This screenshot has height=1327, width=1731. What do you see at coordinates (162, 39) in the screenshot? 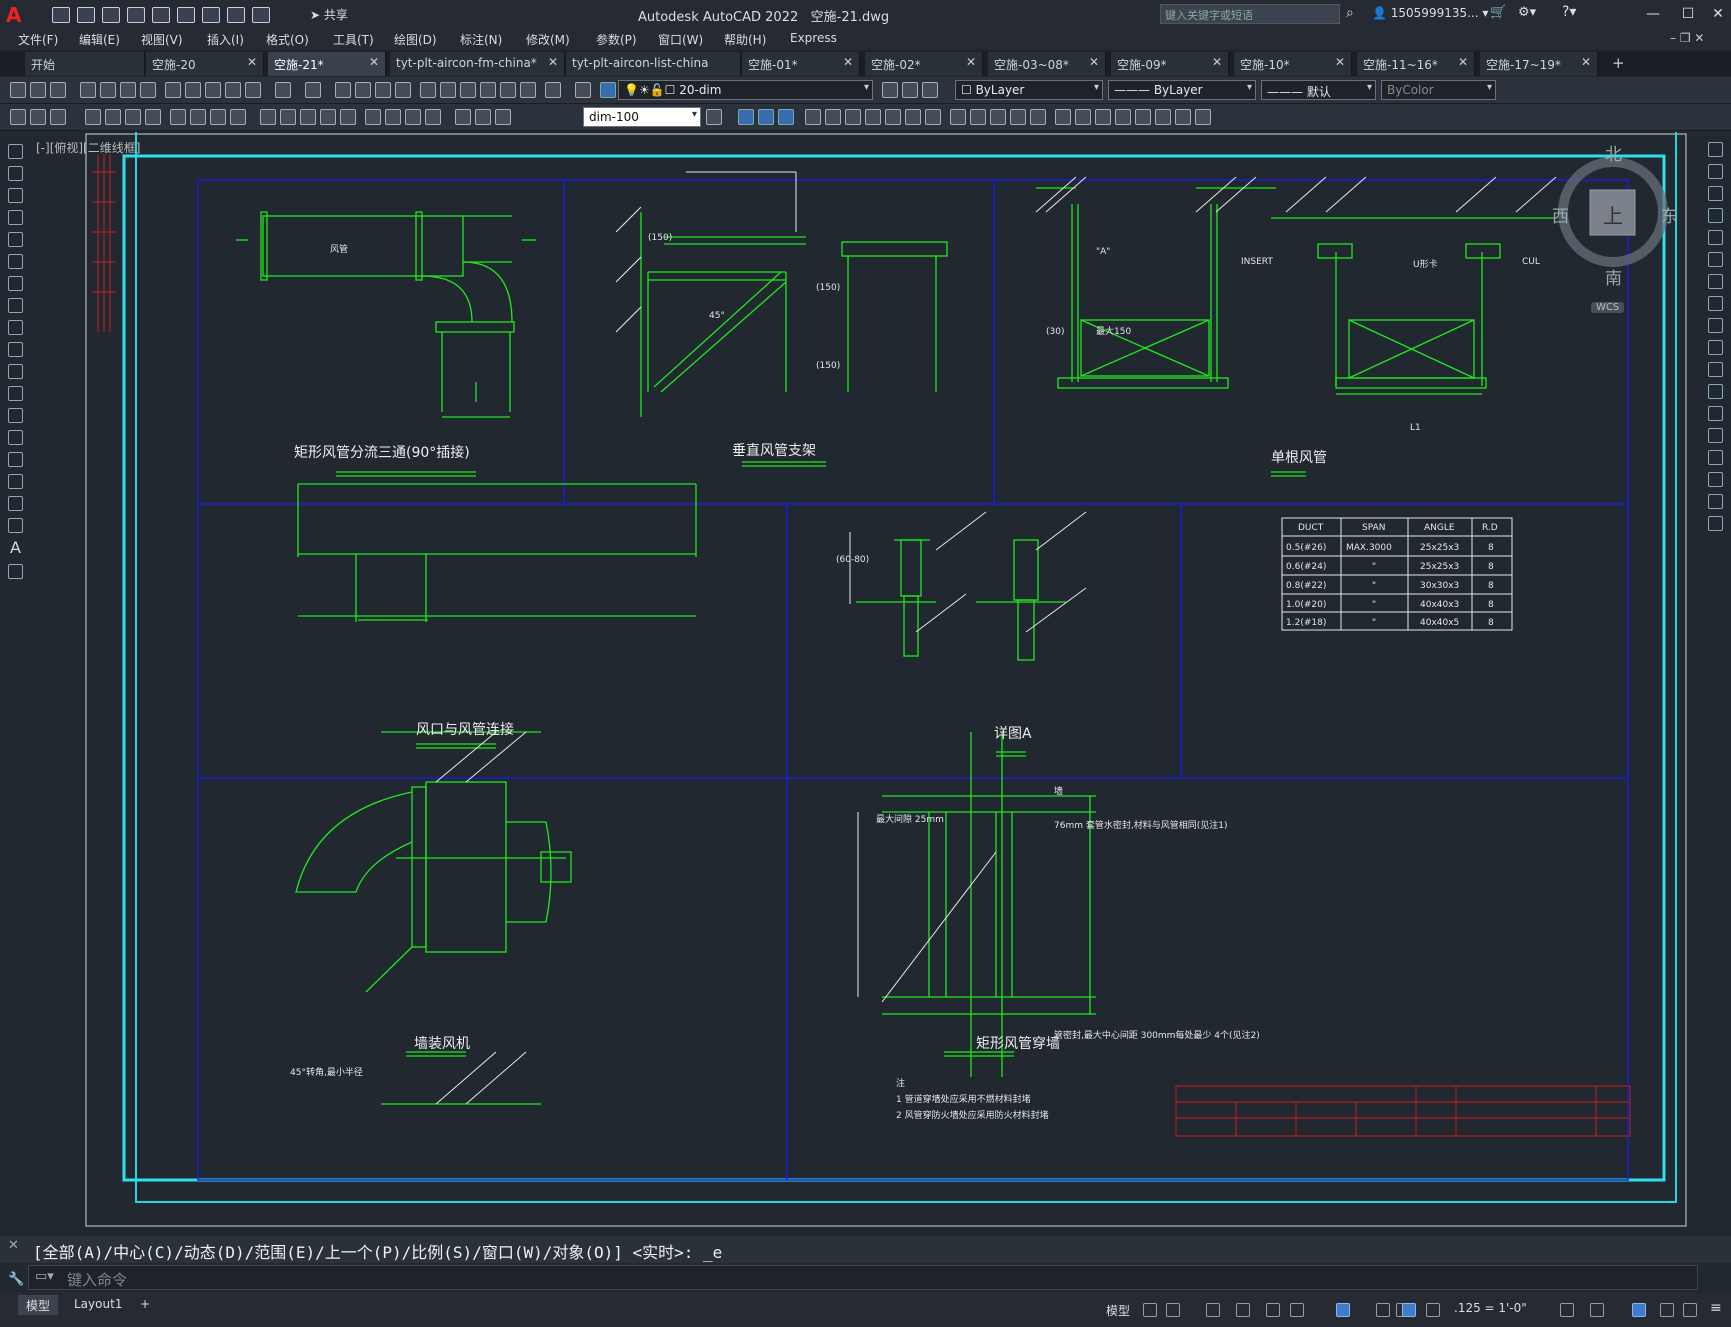
I see `menu-view: 视图(V)` at bounding box center [162, 39].